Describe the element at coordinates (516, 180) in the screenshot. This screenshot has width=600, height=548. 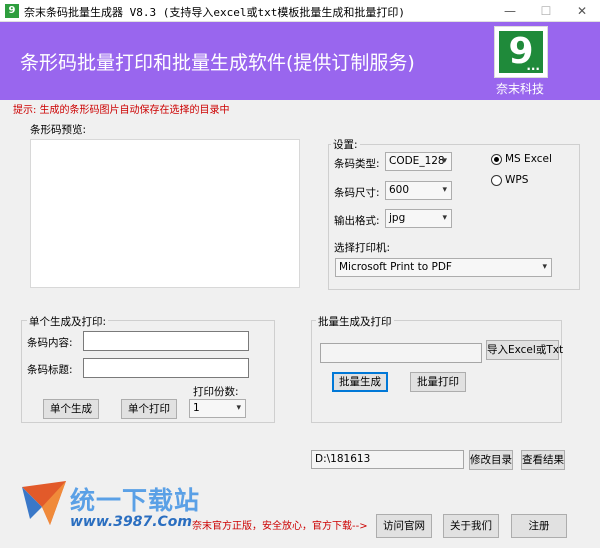
I see `radio-wps-label: WPS` at that location.